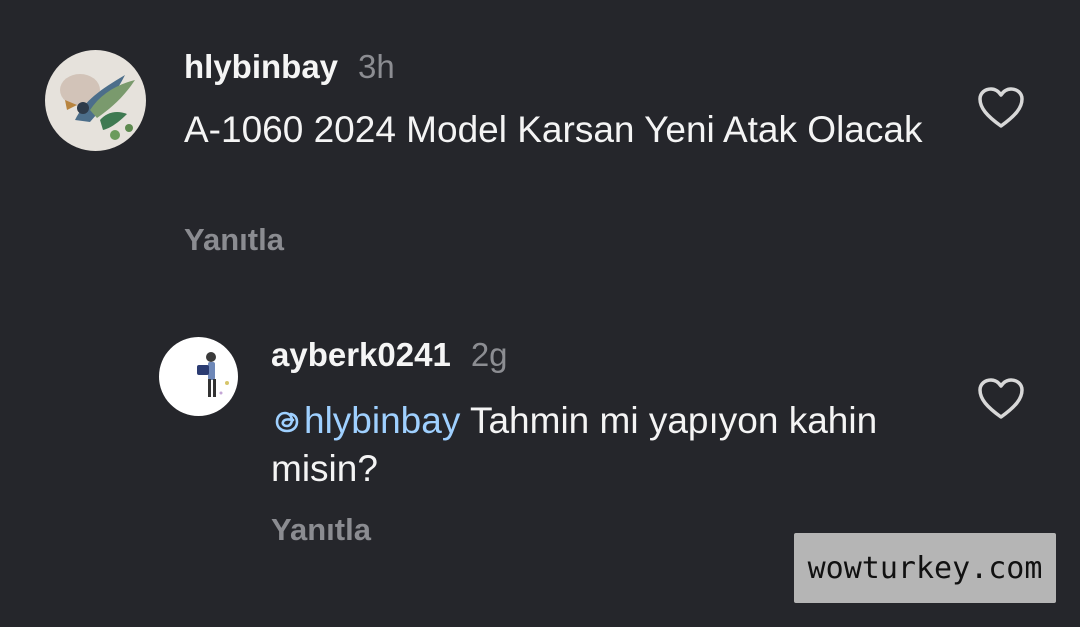 This screenshot has height=627, width=1080. Describe the element at coordinates (382, 420) in the screenshot. I see `mention-username: hlybinbay` at that location.